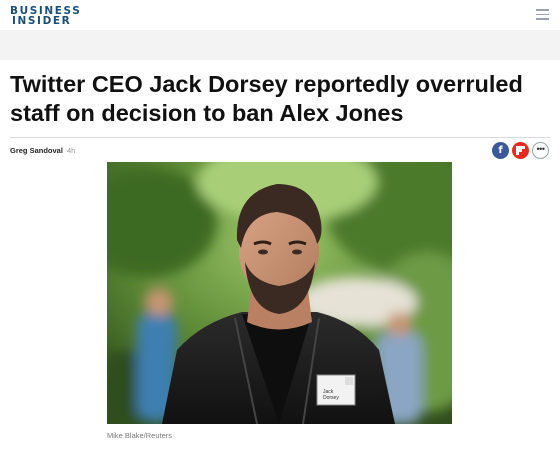 The width and height of the screenshot is (560, 455). Describe the element at coordinates (336, 390) in the screenshot. I see `name-badge: Jack Dorsey` at that location.